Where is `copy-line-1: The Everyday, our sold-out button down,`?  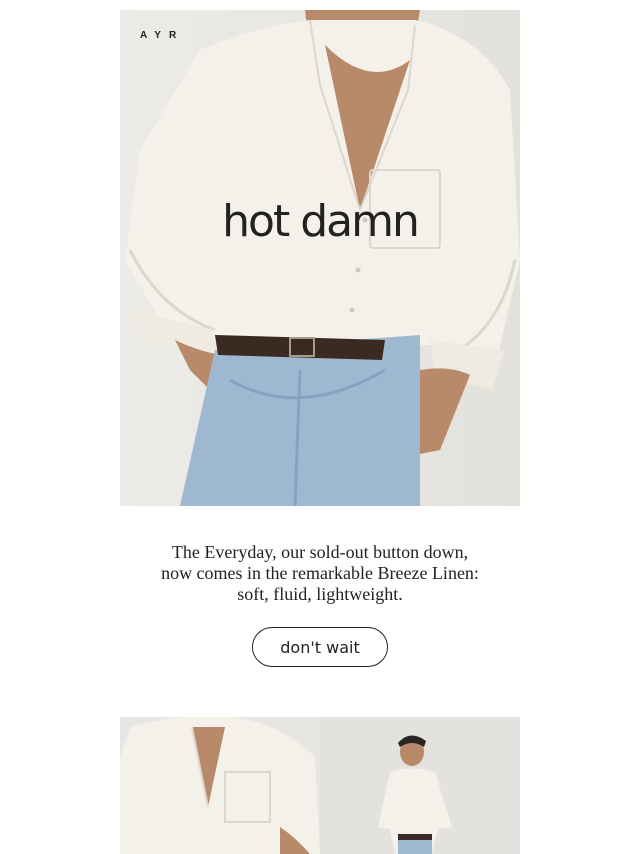 copy-line-1: The Everyday, our sold-out button down, is located at coordinates (320, 552).